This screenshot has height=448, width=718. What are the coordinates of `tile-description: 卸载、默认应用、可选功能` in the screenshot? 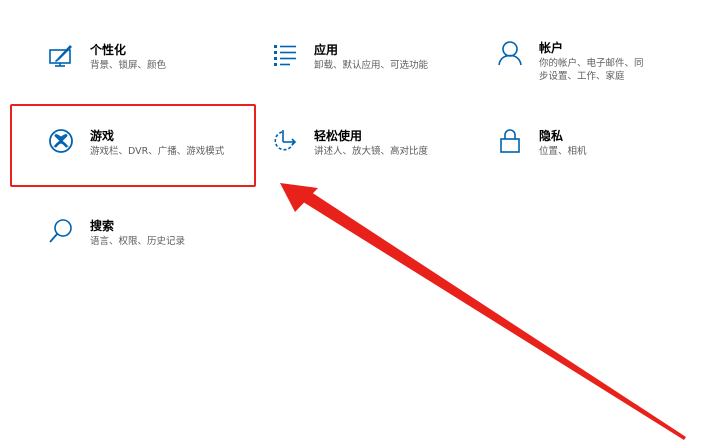 It's located at (371, 65).